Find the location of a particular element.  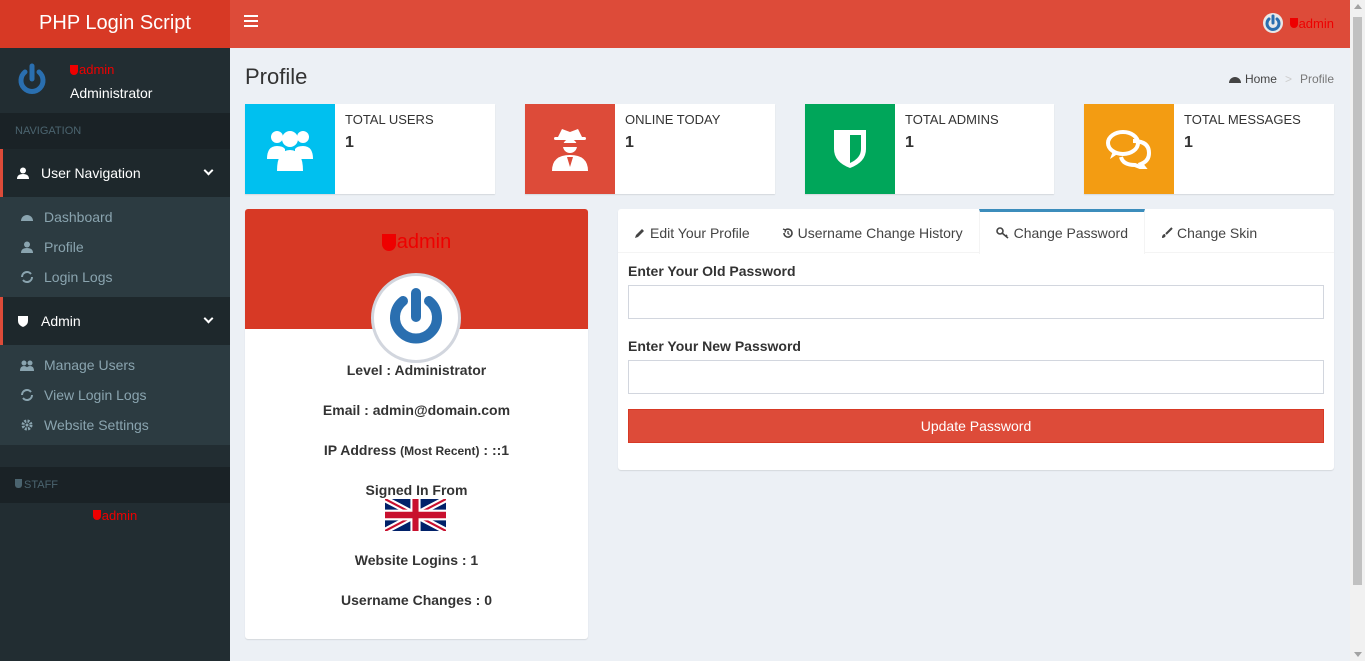

submenu-user-navigation: Dashboard Profile Login Logs is located at coordinates (115, 247).